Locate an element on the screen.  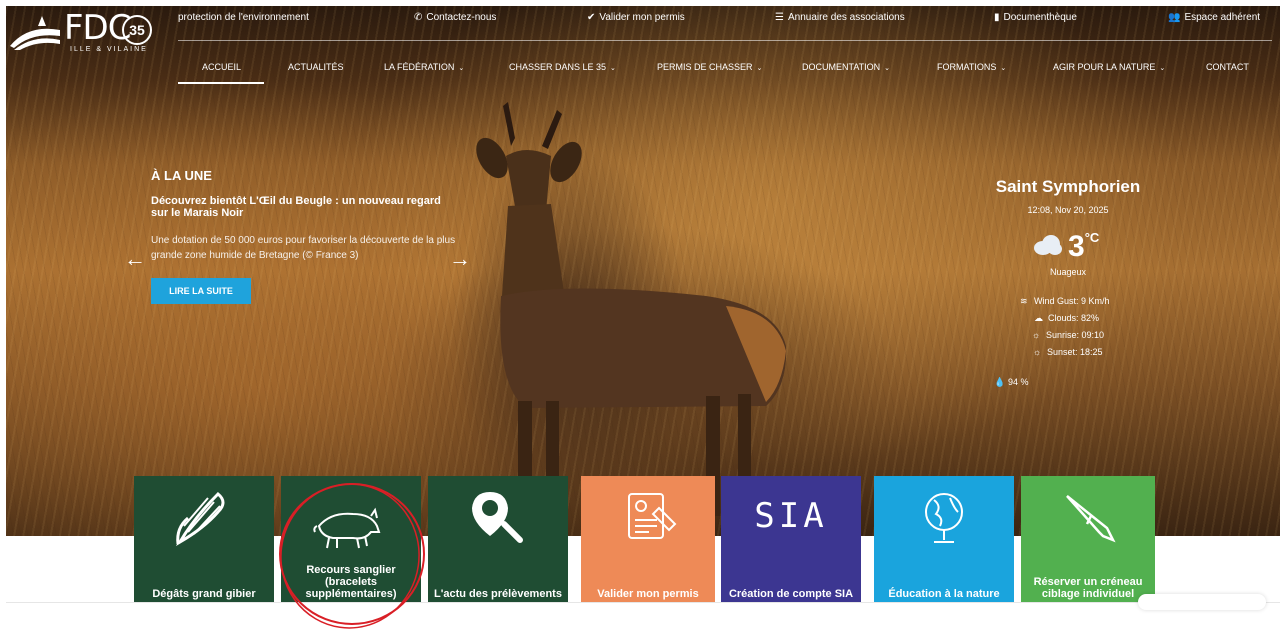
topbar-link-valider-permis: ✔ Valider mon permis is located at coordinates (636, 17).